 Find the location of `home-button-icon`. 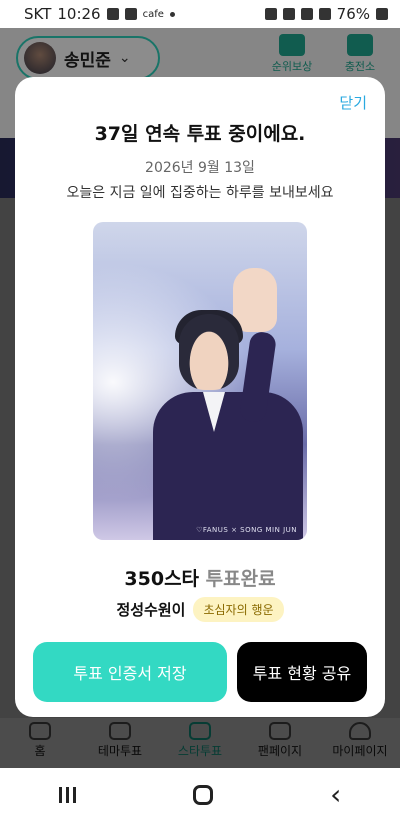

home-button-icon is located at coordinates (202, 795).